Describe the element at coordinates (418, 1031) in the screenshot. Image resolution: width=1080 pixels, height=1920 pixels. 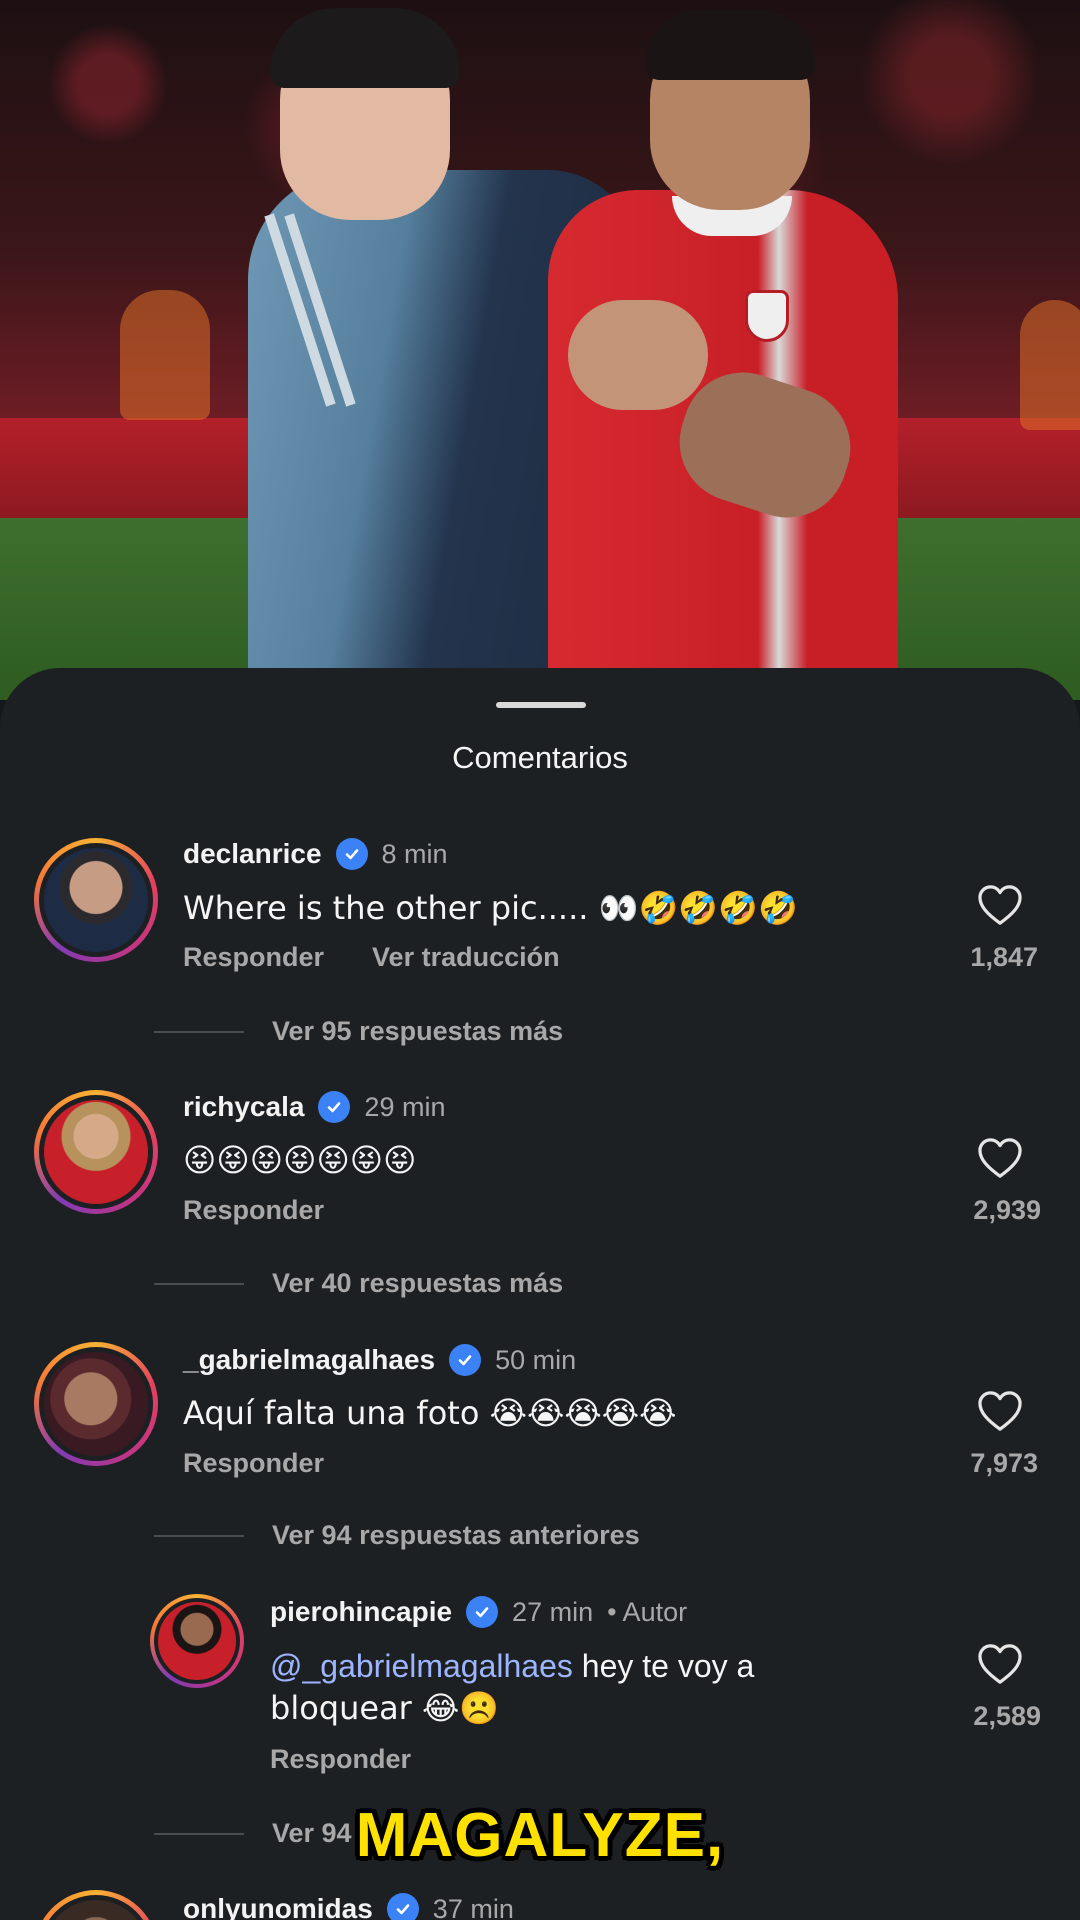
I see `view-replies-label: Ver 95 respuestas más` at that location.